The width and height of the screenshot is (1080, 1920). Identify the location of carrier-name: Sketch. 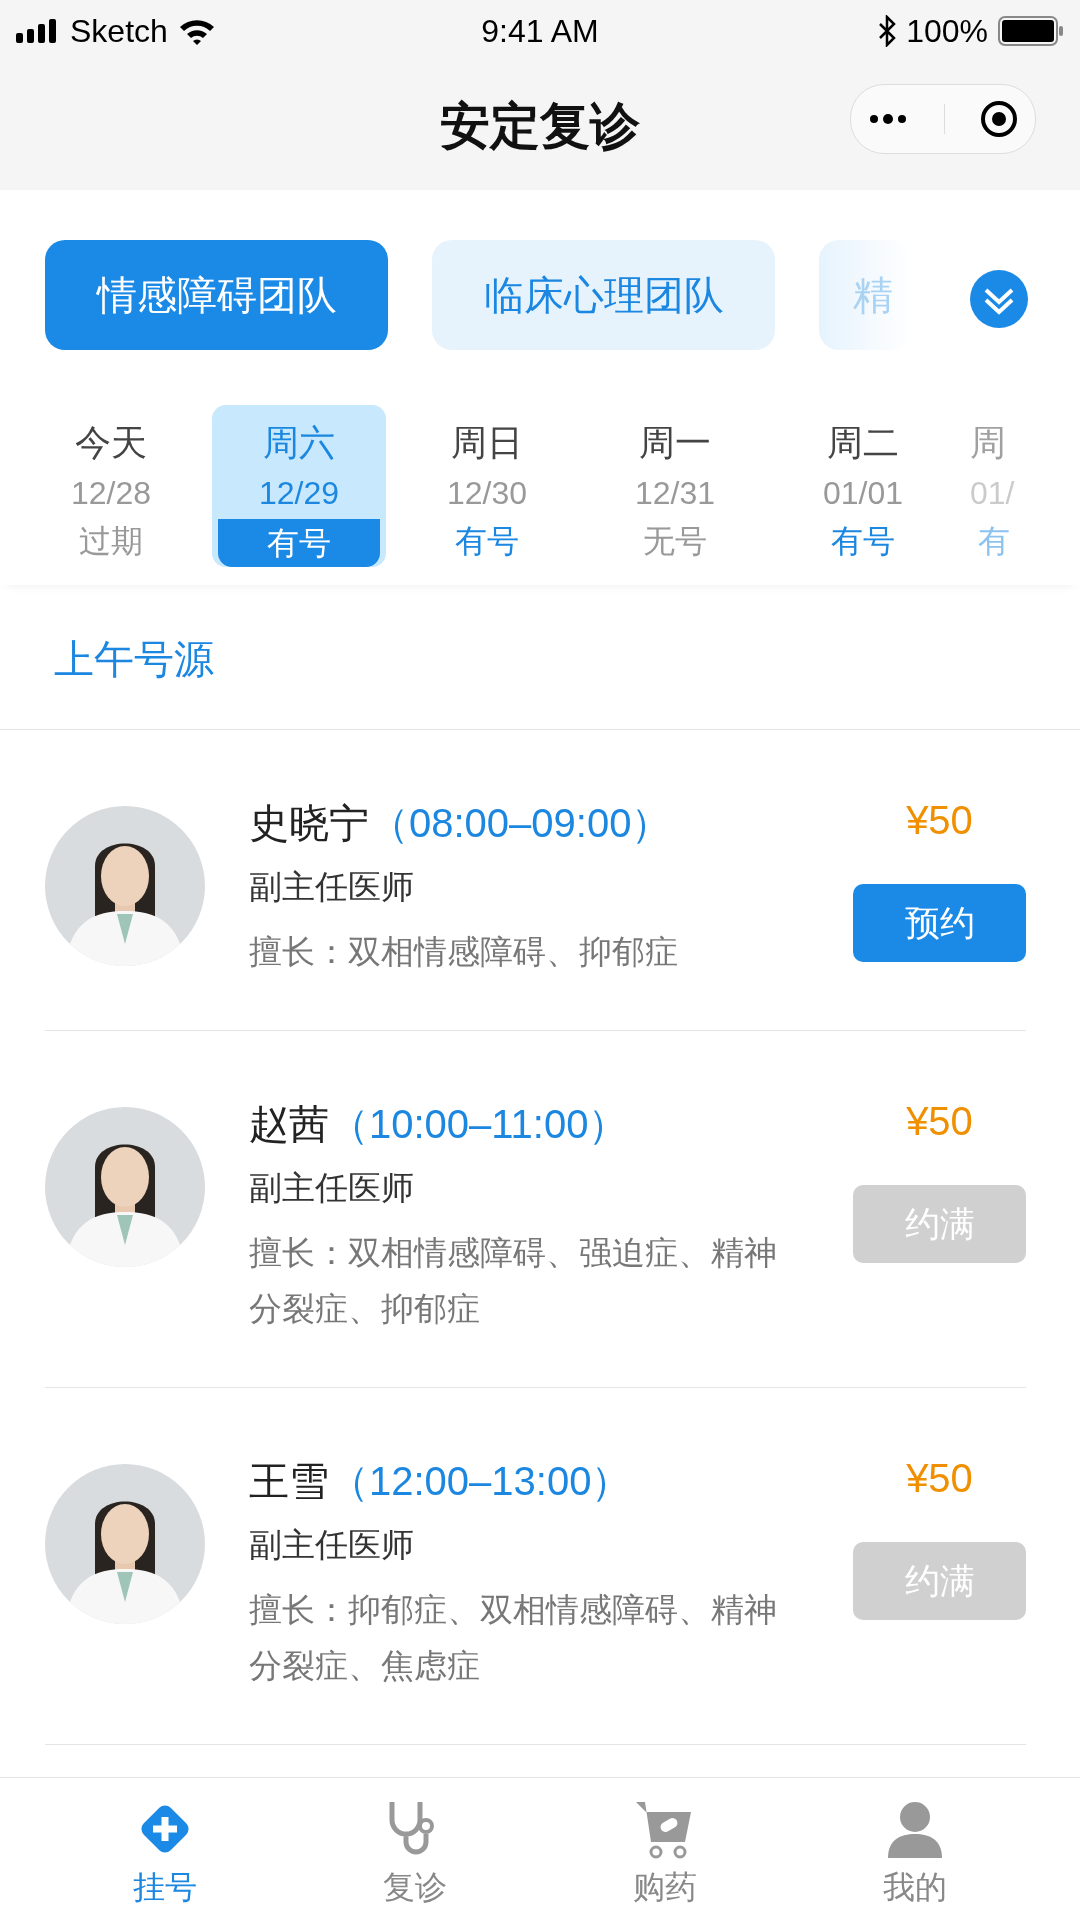
(119, 31).